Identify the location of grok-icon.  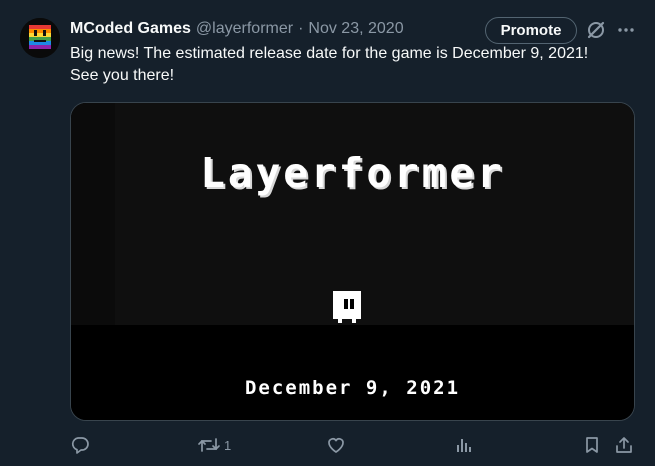
(596, 30).